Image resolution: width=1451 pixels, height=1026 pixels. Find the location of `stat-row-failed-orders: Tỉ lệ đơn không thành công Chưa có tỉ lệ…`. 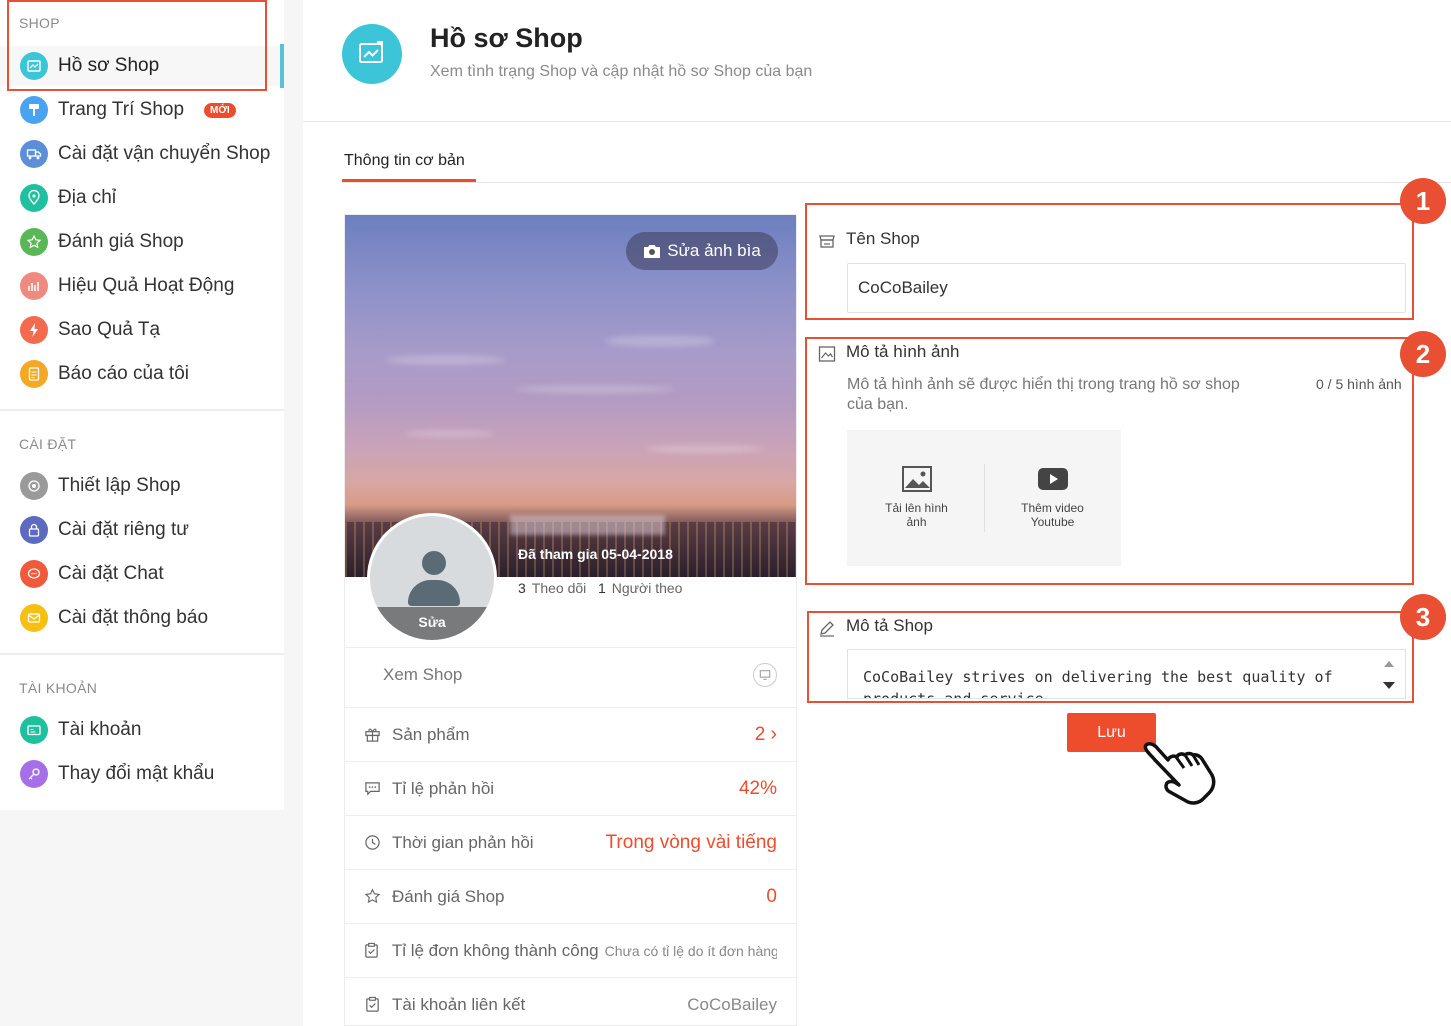

stat-row-failed-orders: Tỉ lệ đơn không thành công Chưa có tỉ lệ… is located at coordinates (570, 950).